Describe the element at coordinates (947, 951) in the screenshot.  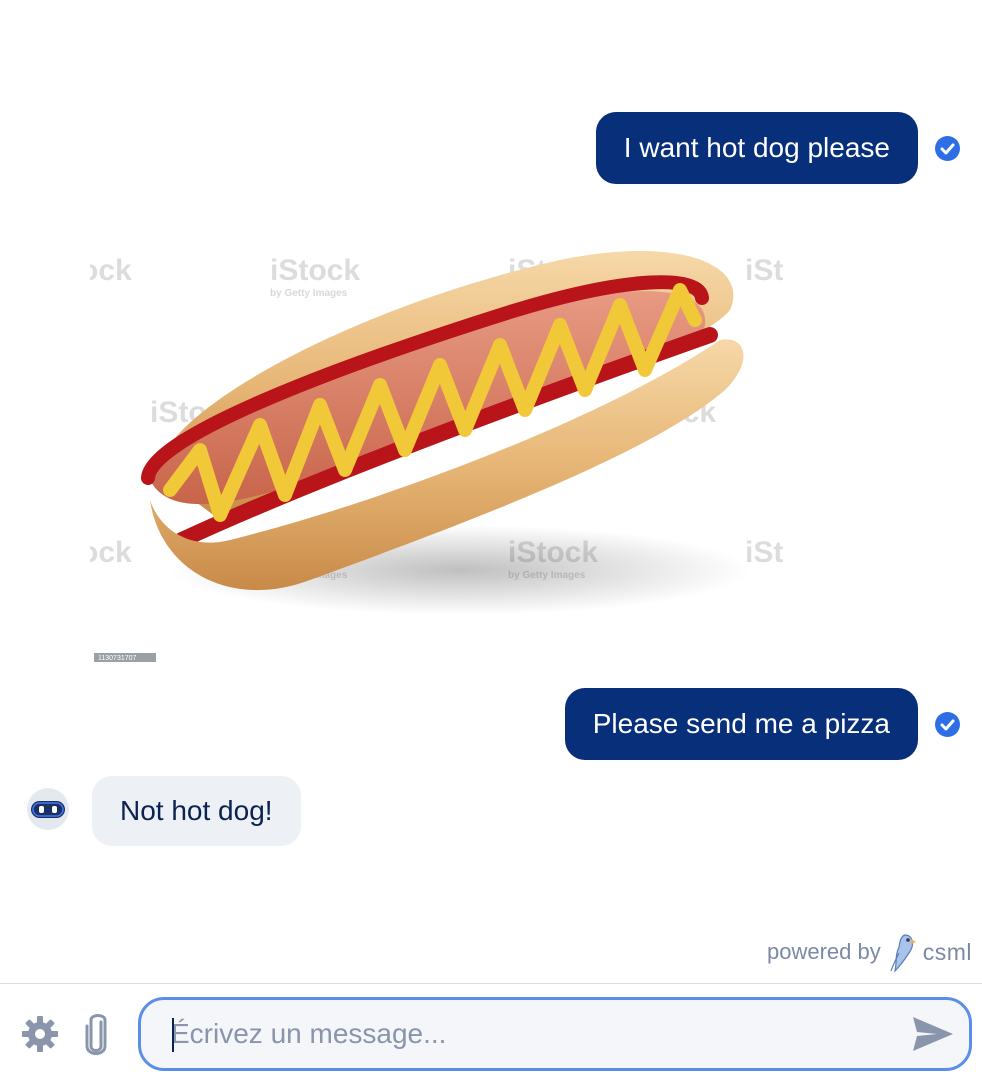
I see `brand-name: csml` at that location.